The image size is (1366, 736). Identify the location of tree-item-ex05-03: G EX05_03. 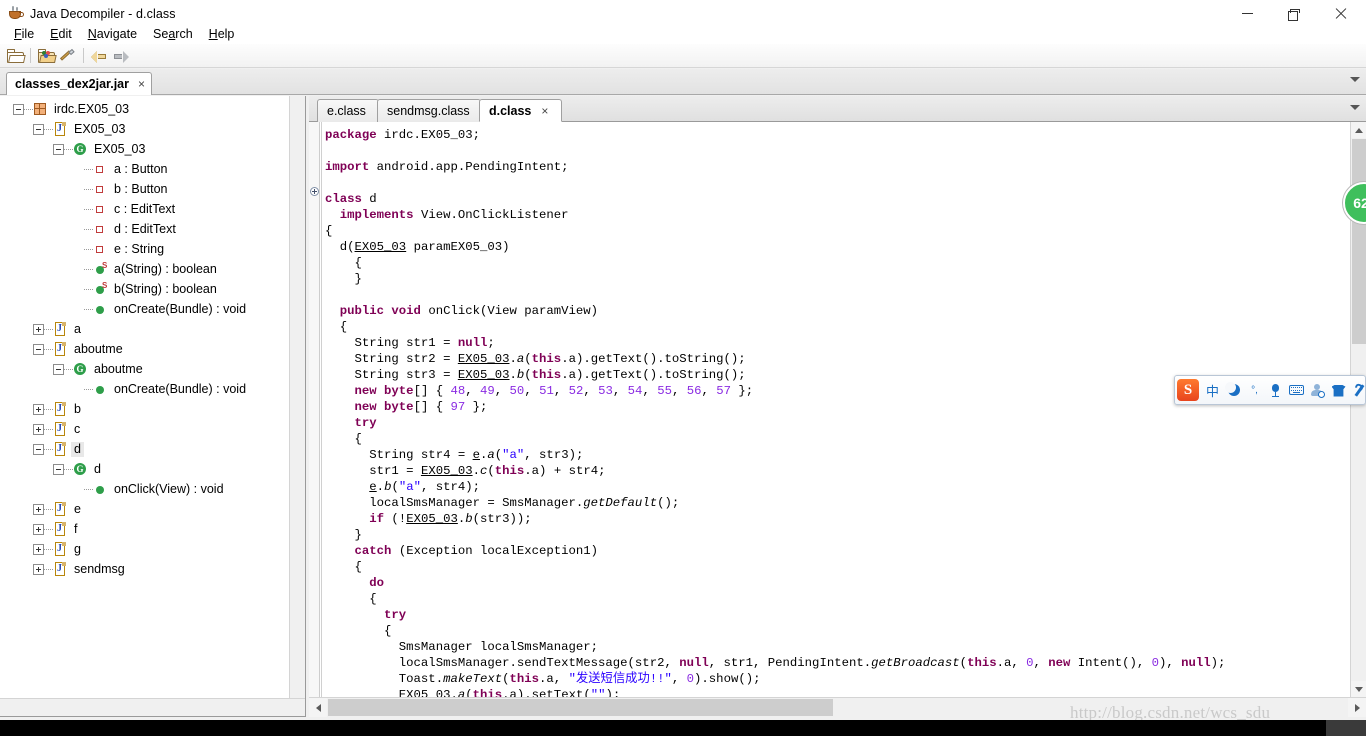
(152, 149).